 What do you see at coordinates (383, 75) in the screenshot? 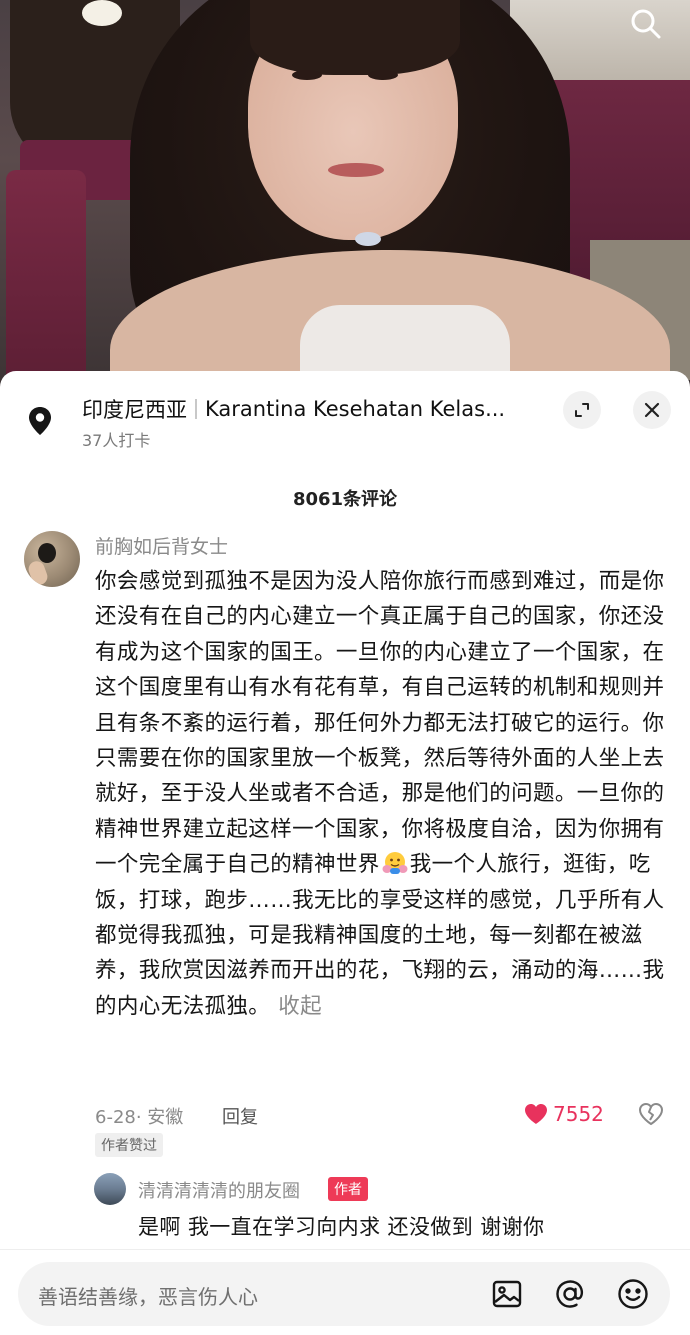
I see `subject-eye-right` at bounding box center [383, 75].